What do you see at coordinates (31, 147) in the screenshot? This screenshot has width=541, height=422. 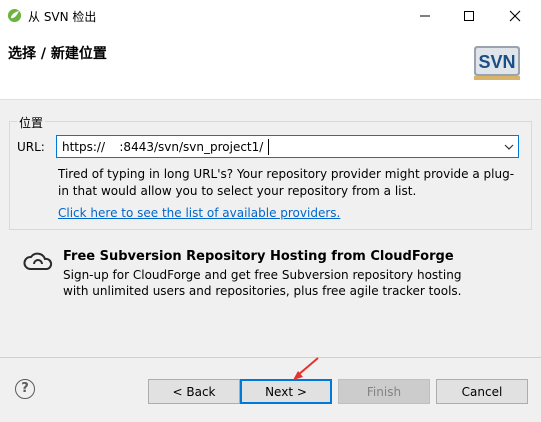 I see `url-label: URL:` at bounding box center [31, 147].